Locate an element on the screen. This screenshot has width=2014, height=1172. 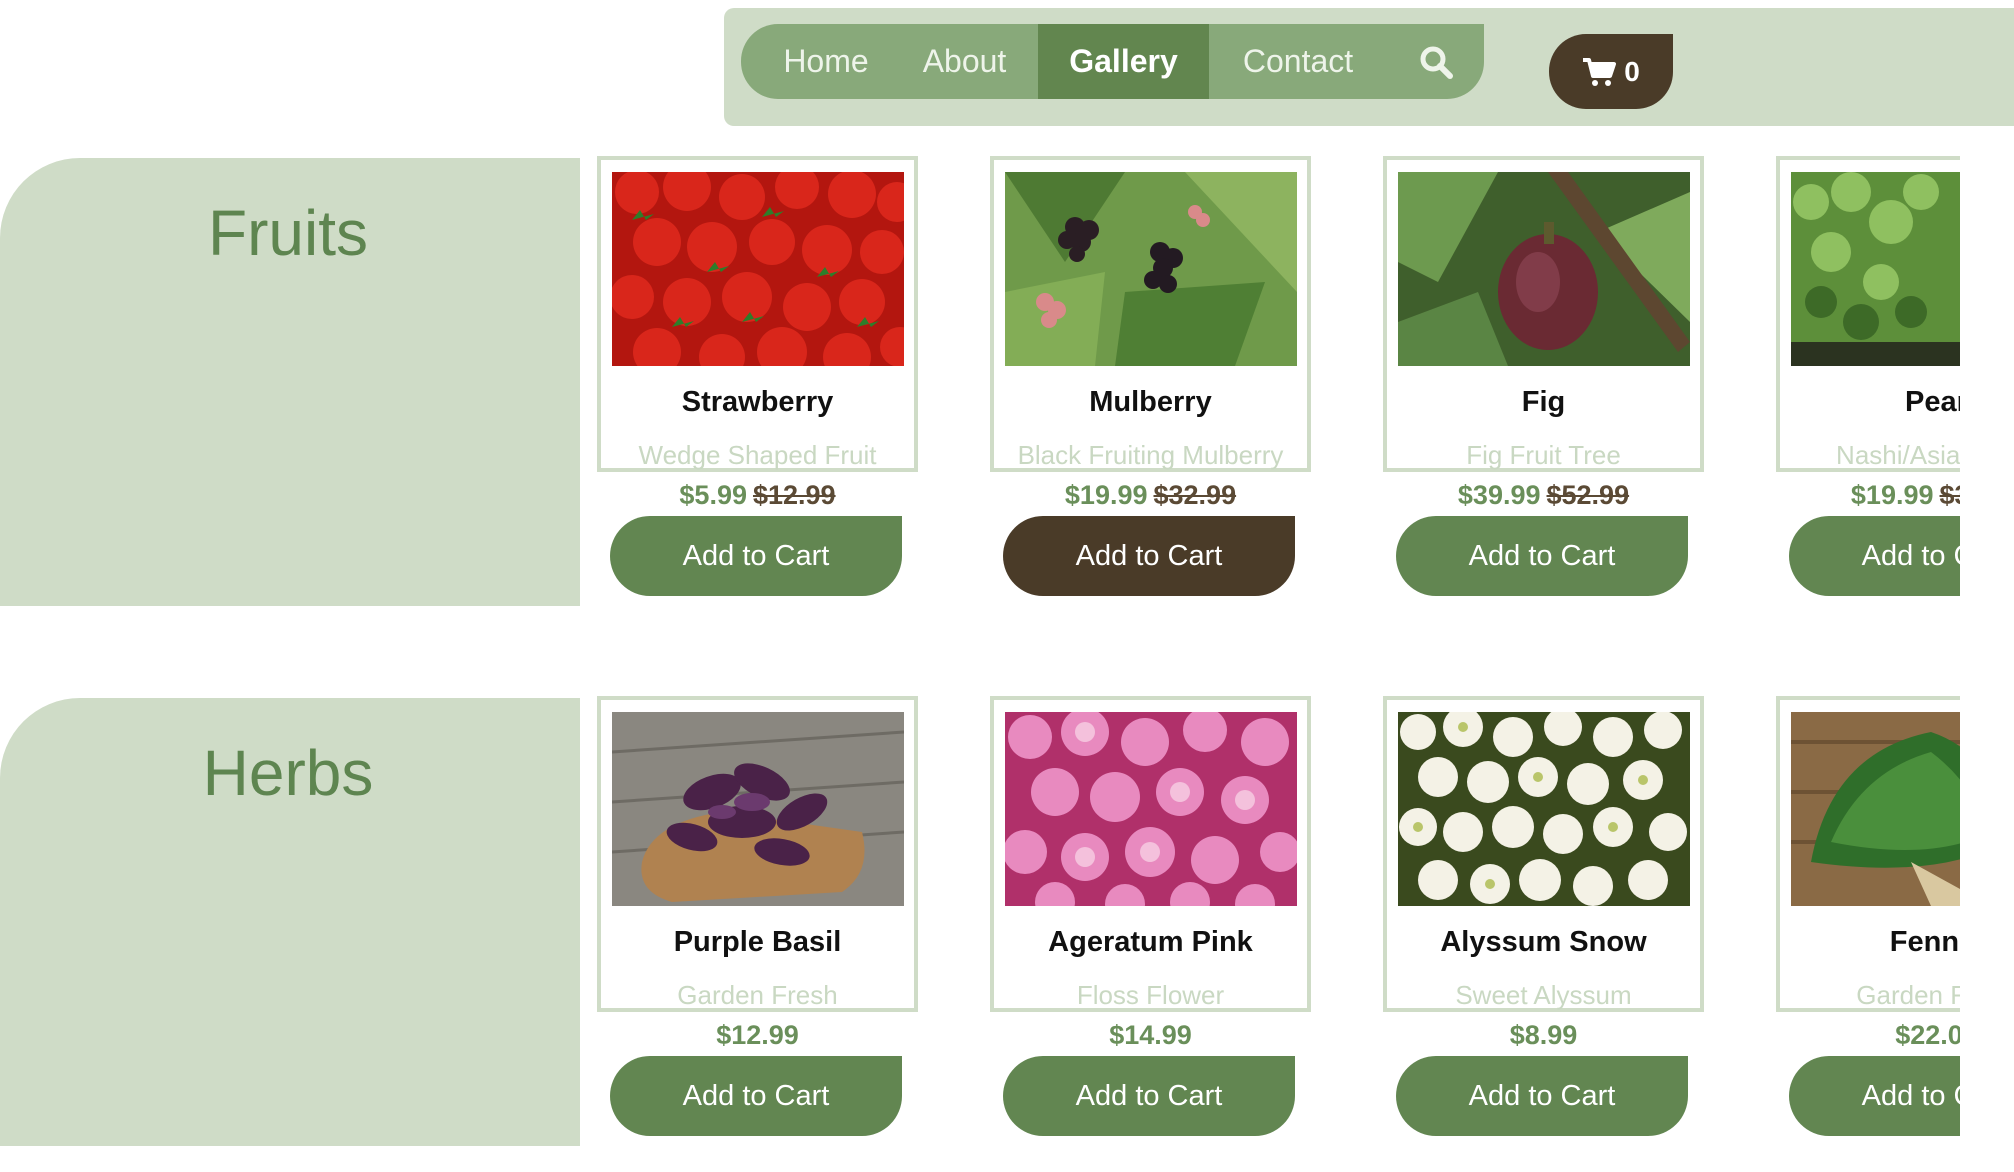
category-panel-fruits: Fruits is located at coordinates (290, 382).